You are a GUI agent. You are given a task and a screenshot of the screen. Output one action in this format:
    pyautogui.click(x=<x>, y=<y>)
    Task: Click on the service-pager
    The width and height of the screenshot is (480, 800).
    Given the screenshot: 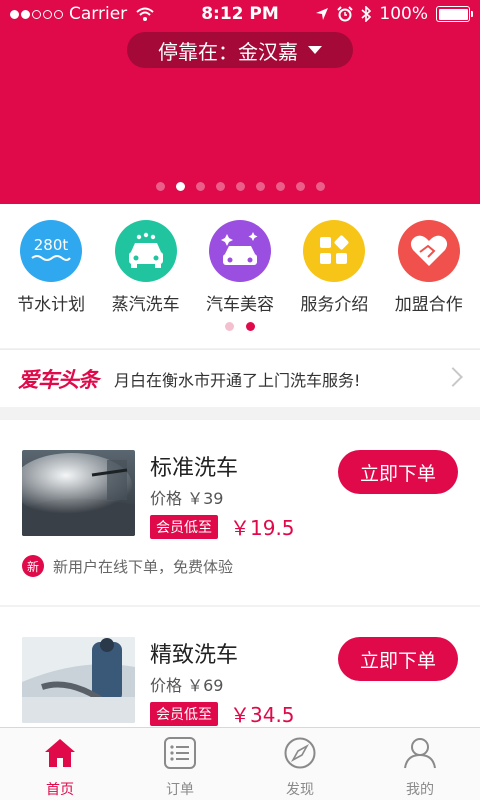 What is the action you would take?
    pyautogui.click(x=240, y=326)
    